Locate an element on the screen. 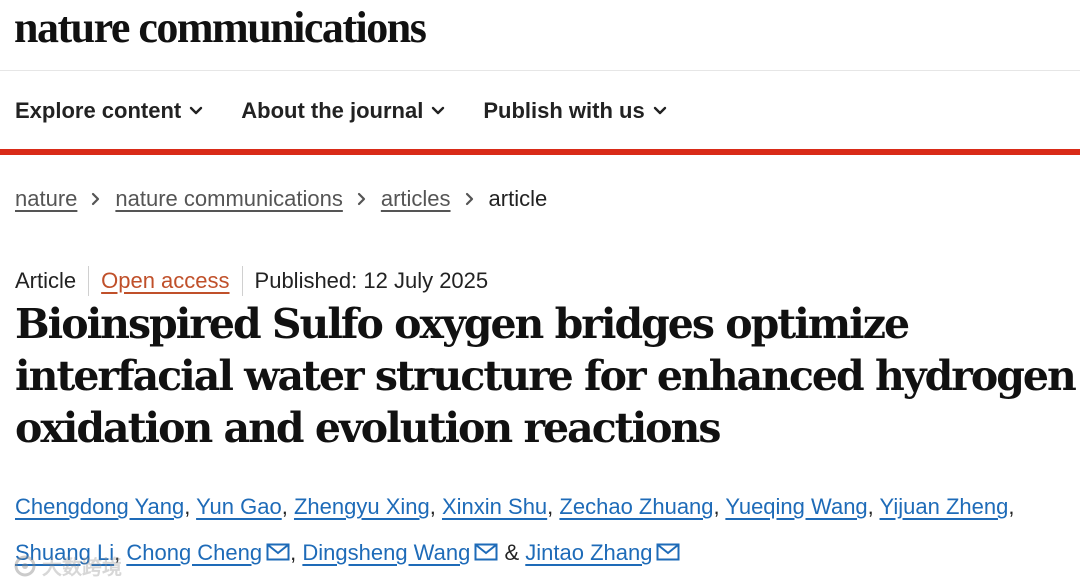  logo-icon is located at coordinates (25, 565).